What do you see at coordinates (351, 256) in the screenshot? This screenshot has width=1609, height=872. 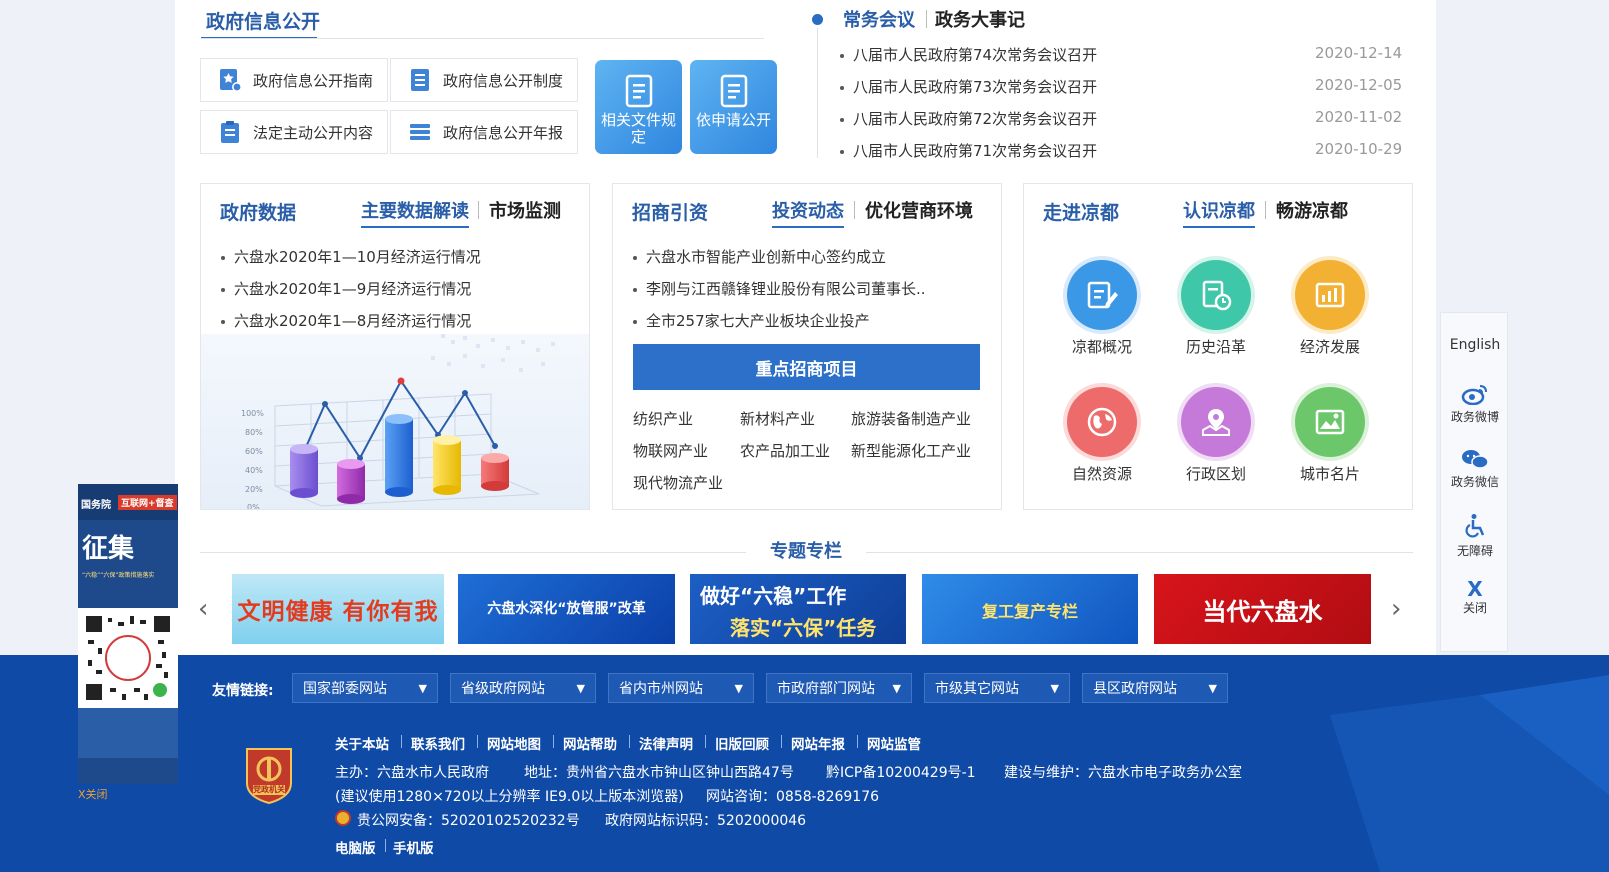 I see `data-news-item: 六盘水2020年1—10月经济运行情况` at bounding box center [351, 256].